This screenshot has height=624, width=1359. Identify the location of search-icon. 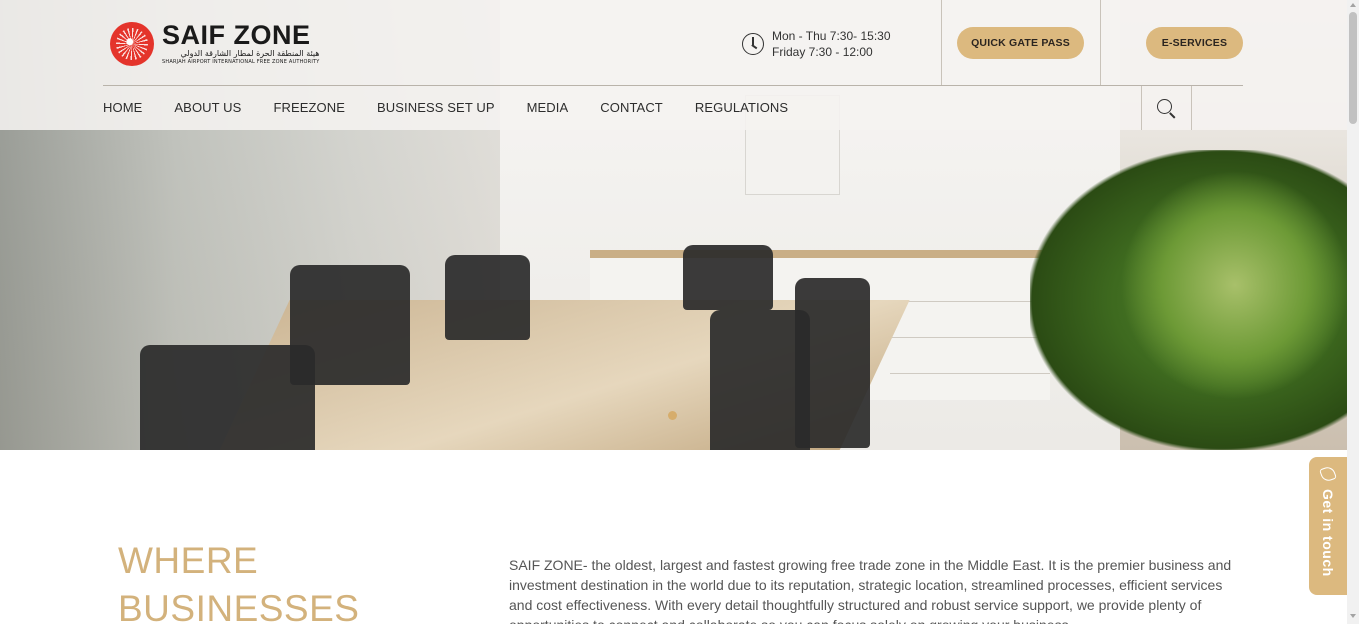
(1164, 106).